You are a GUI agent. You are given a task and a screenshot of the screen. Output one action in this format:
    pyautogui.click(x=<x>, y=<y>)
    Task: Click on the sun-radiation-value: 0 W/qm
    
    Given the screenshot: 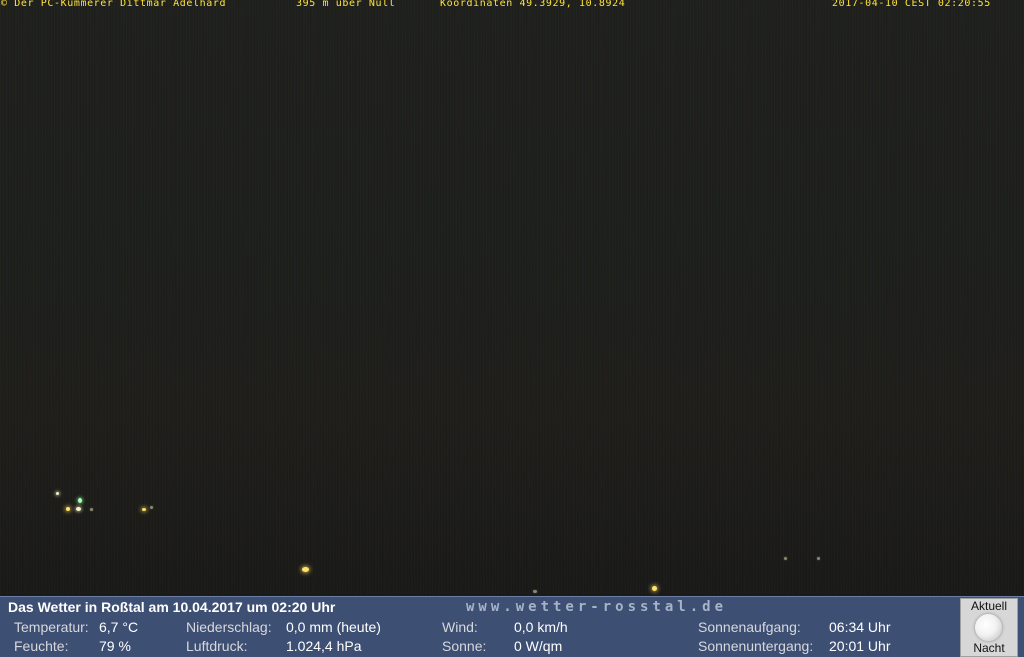 What is the action you would take?
    pyautogui.click(x=538, y=646)
    